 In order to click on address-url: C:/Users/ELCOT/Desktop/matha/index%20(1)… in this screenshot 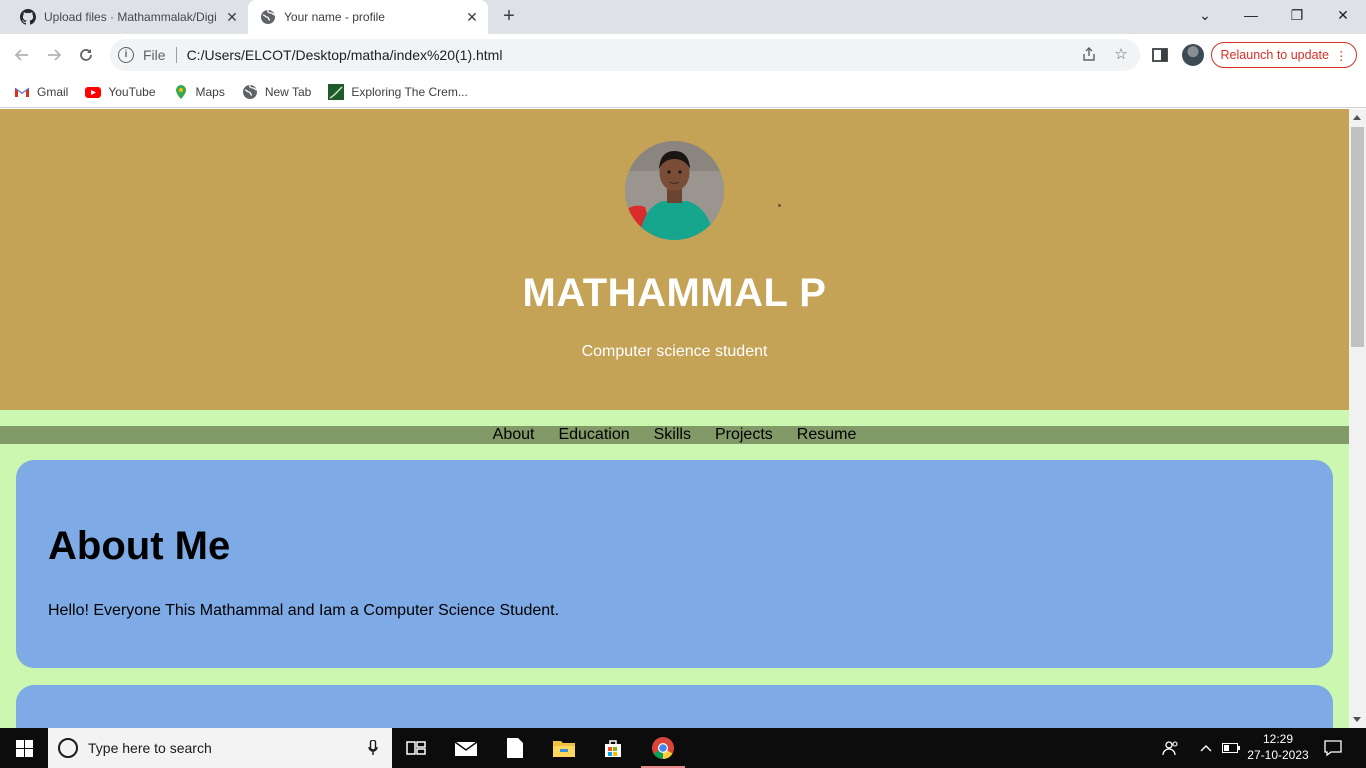, I will do `click(344, 55)`.